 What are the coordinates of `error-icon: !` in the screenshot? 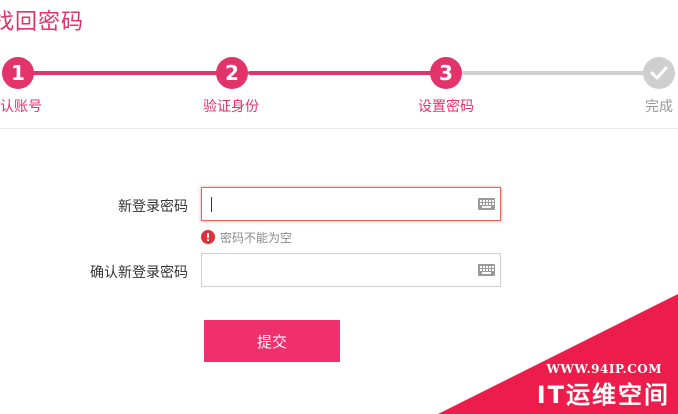 It's located at (208, 237).